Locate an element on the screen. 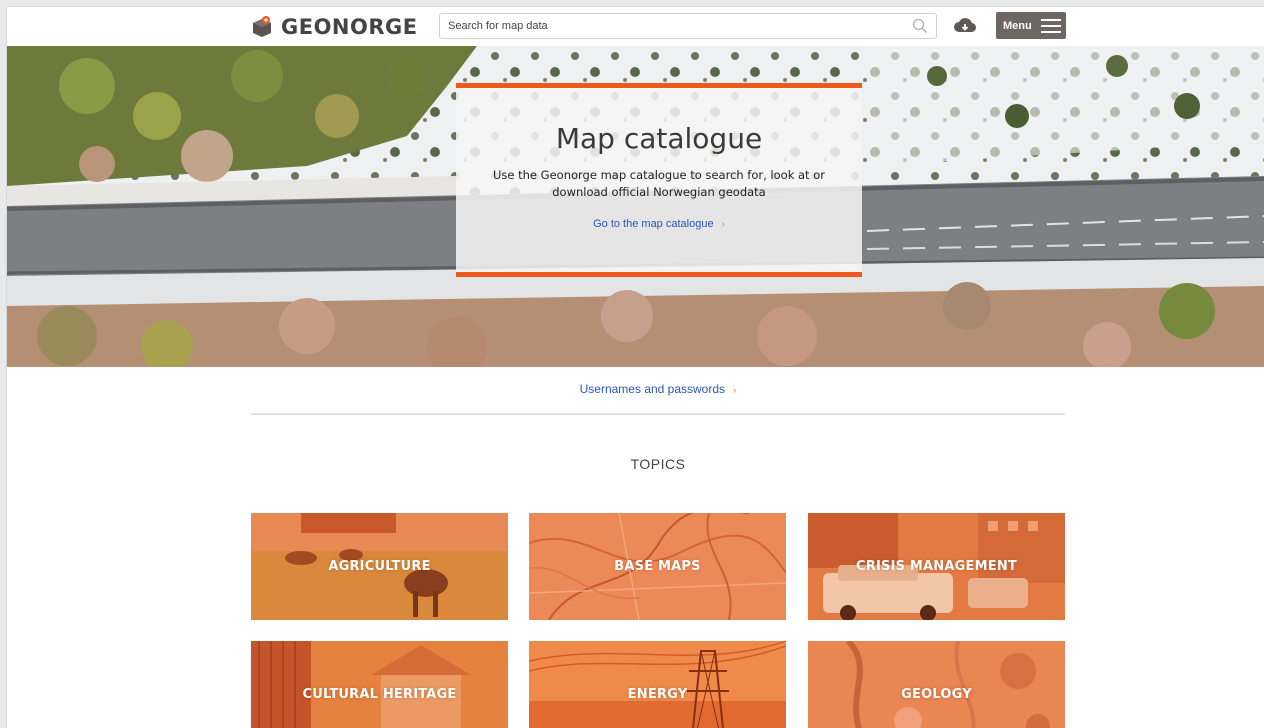 This screenshot has width=1264, height=728. energy-image is located at coordinates (657, 684).